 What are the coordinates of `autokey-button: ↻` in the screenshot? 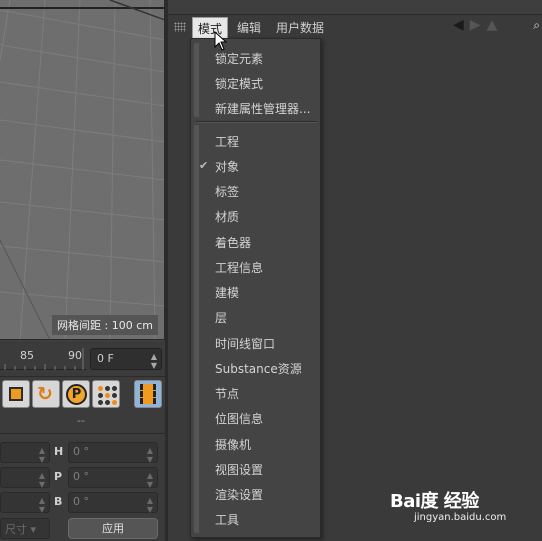 It's located at (46, 394).